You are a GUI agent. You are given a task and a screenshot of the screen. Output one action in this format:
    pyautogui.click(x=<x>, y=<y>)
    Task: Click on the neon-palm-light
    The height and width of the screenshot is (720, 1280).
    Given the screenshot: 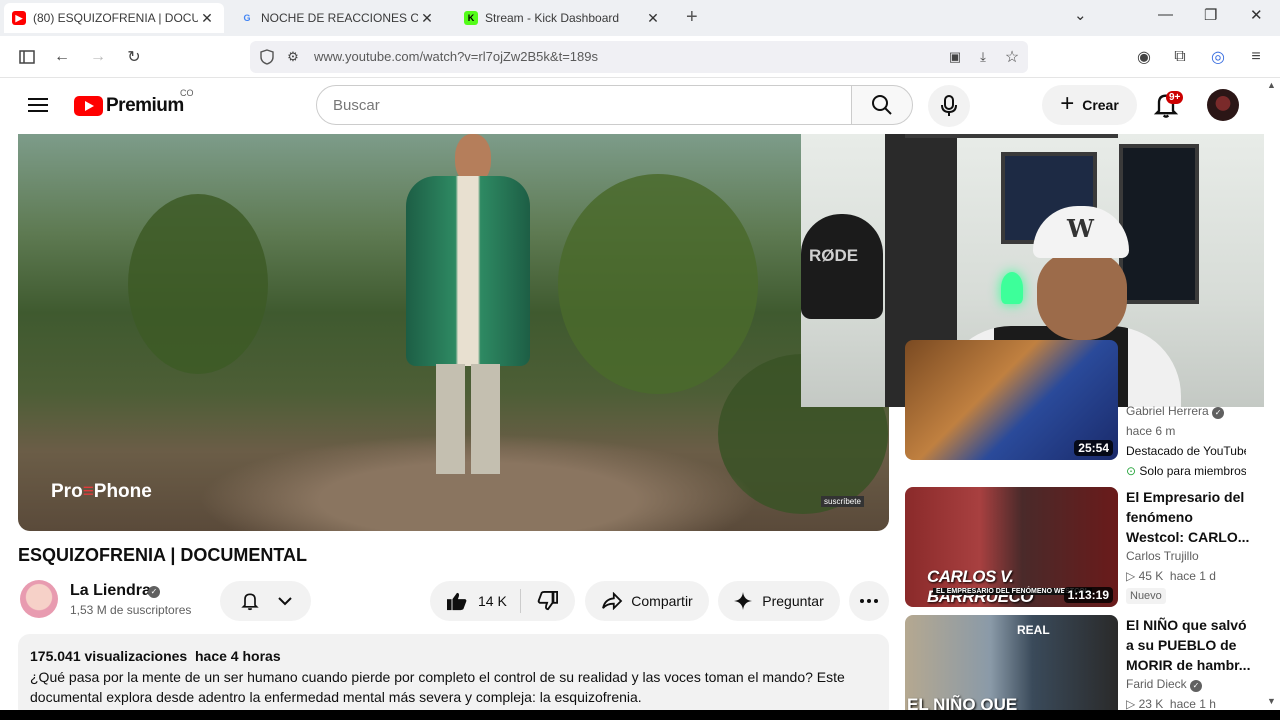 What is the action you would take?
    pyautogui.click(x=1012, y=288)
    